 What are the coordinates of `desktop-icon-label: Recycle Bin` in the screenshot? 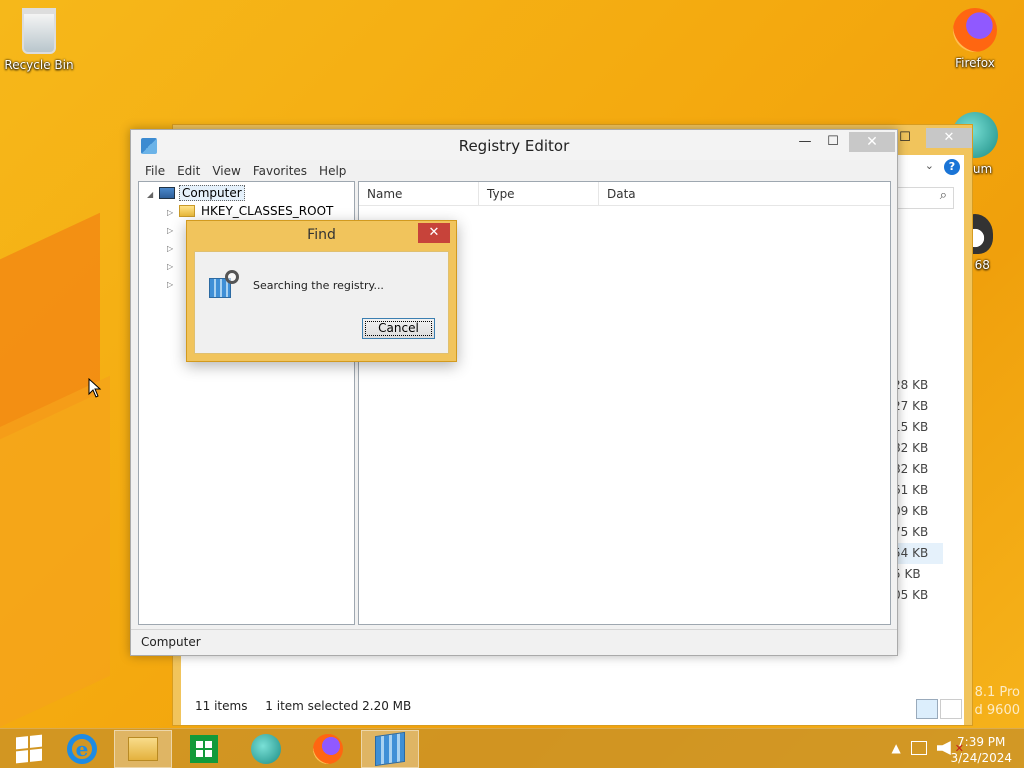 It's located at (39, 65).